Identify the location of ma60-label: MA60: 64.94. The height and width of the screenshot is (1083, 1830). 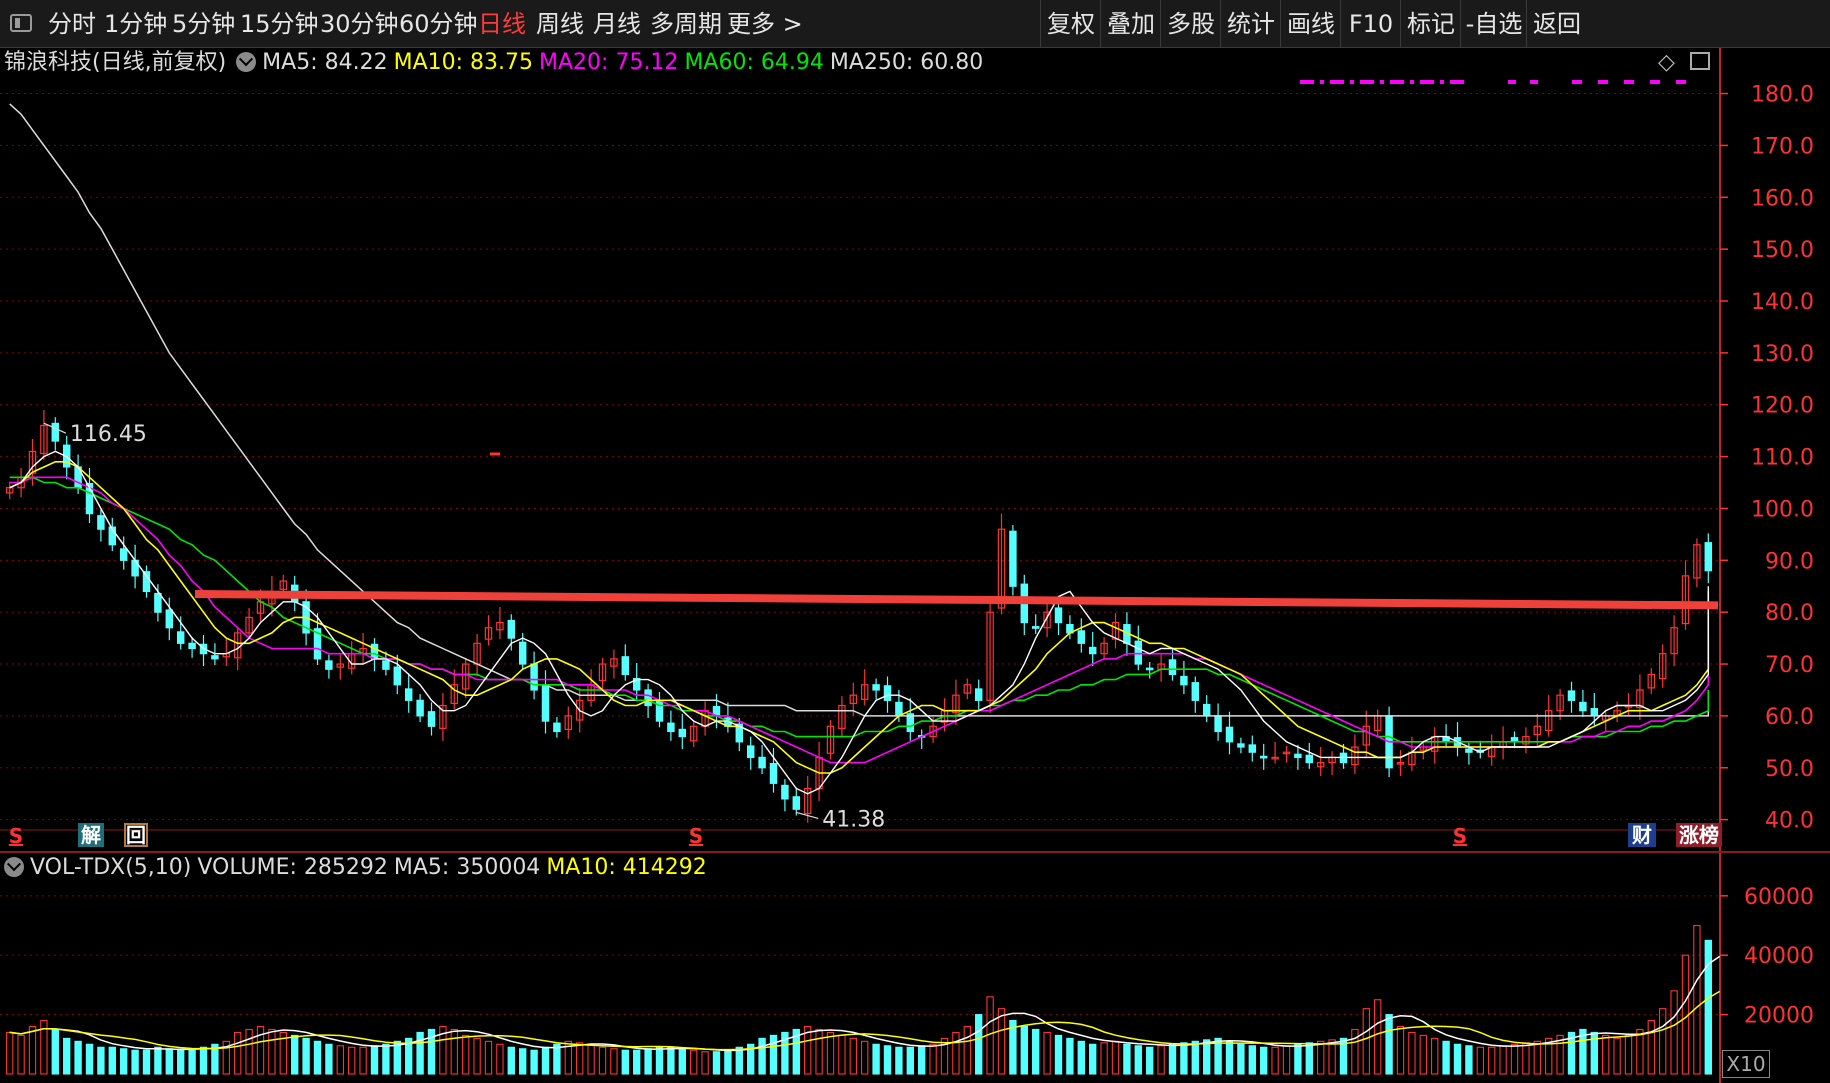
(754, 62).